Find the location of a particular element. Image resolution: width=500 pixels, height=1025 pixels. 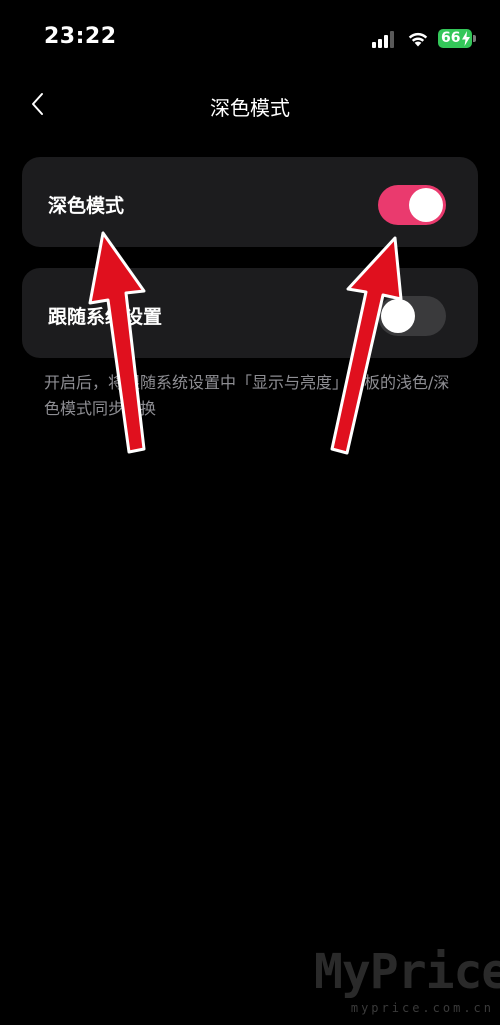

watermark-domain: myprice.com.cn is located at coordinates (422, 1008).